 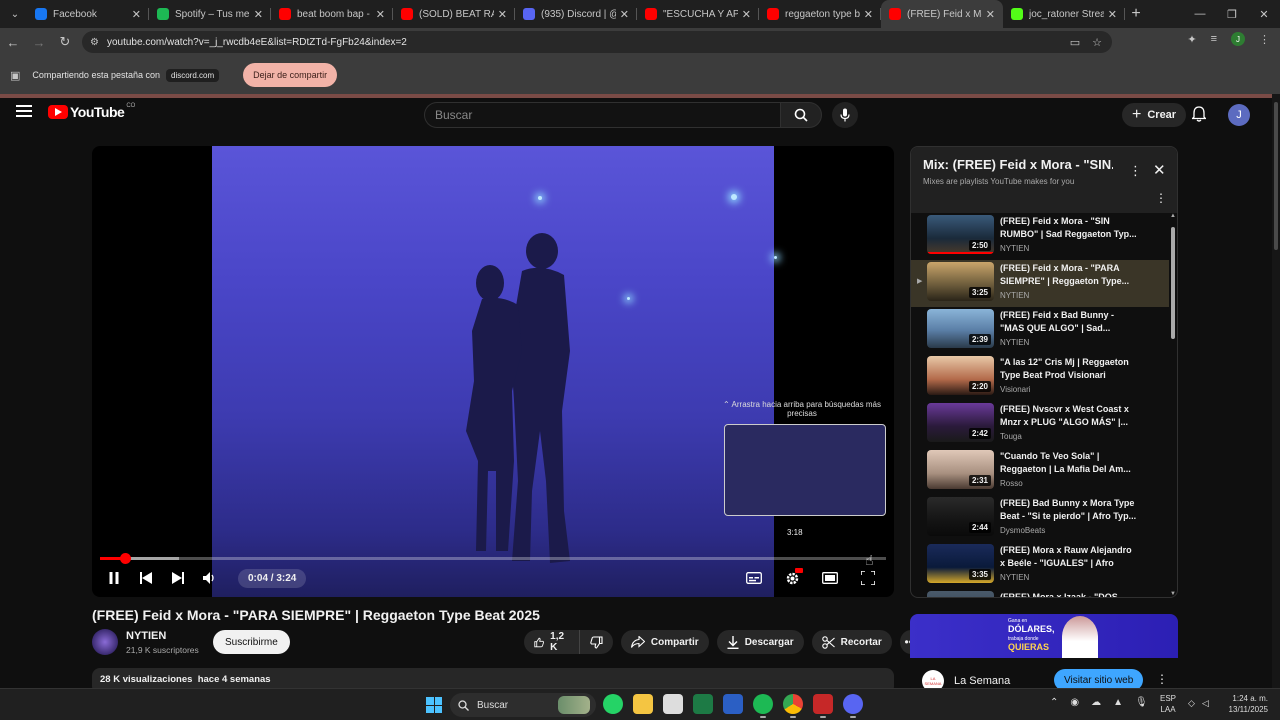 I want to click on video-thumbnail: 2:20, so click(x=960, y=375).